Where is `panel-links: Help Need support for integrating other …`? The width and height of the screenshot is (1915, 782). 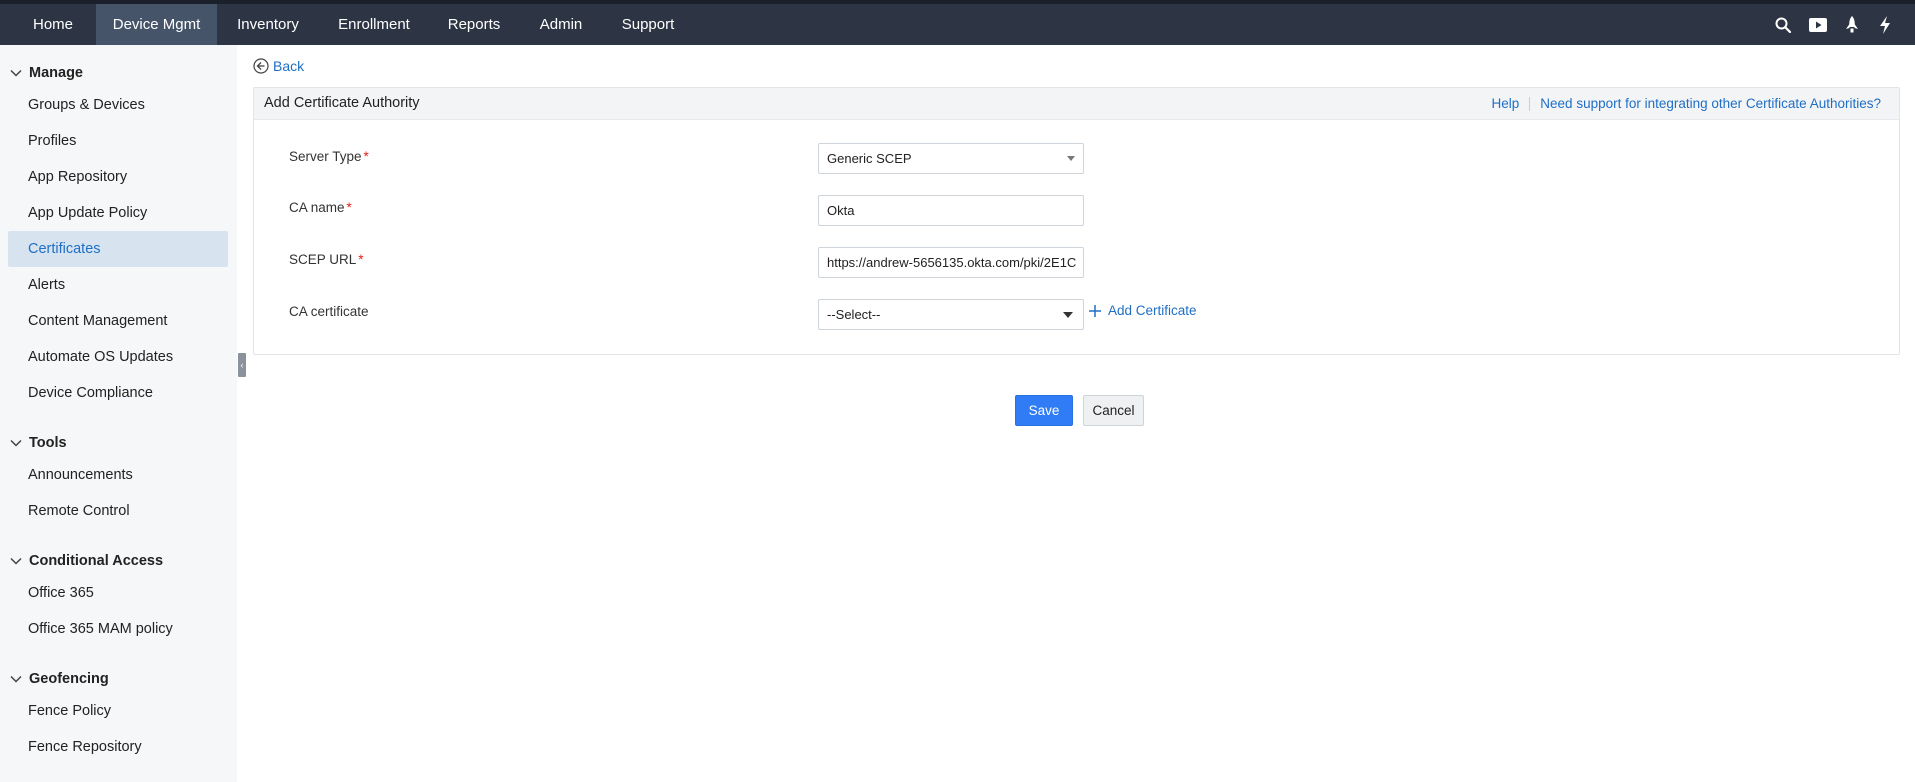 panel-links: Help Need support for integrating other … is located at coordinates (1686, 103).